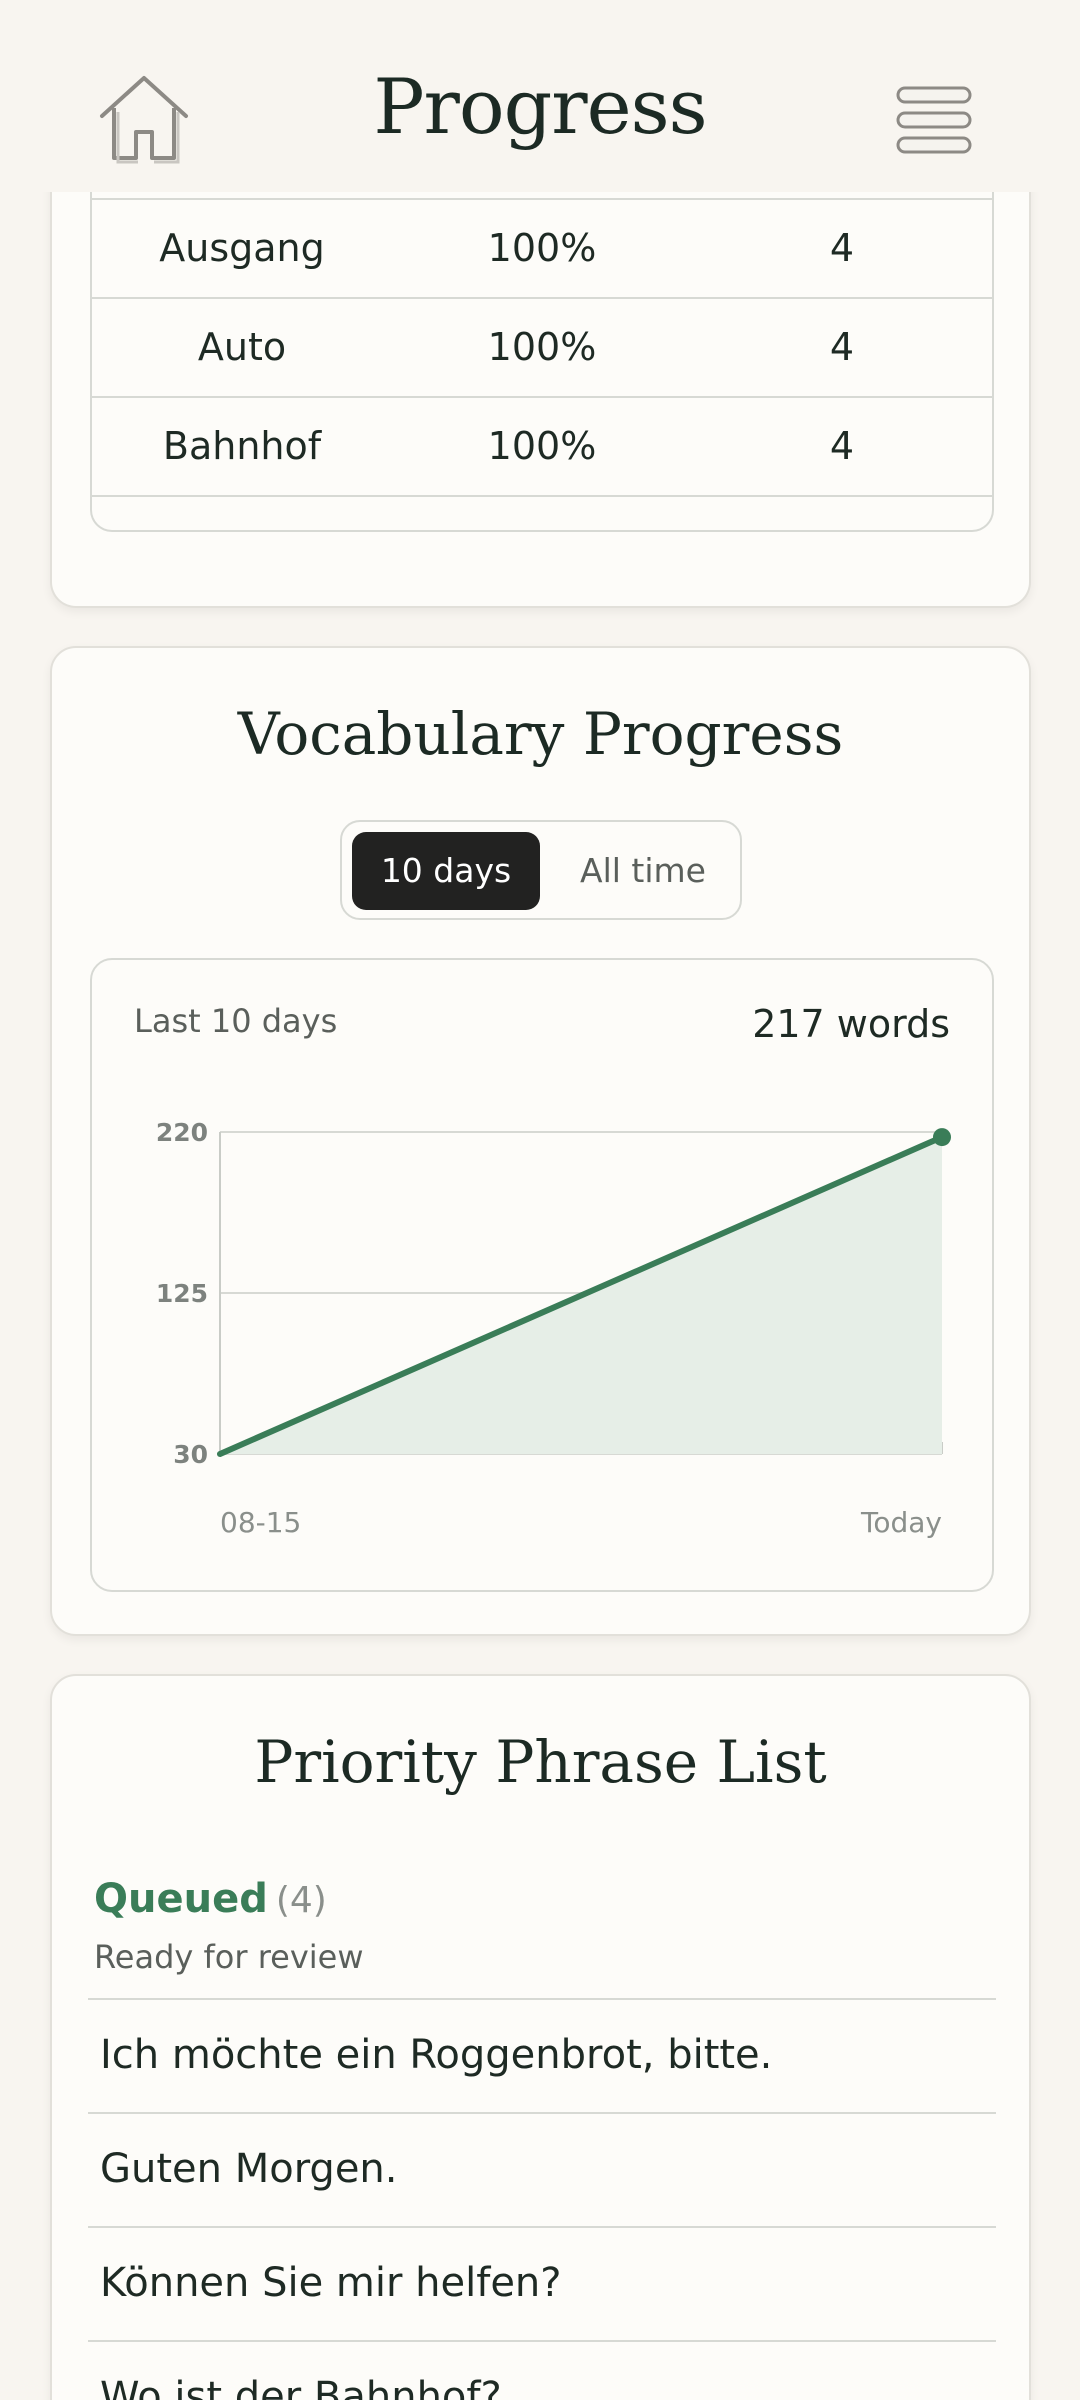 The width and height of the screenshot is (1080, 2400). I want to click on phrase-item: Ich möchte ein Roggenbrot, bitte., so click(542, 2055).